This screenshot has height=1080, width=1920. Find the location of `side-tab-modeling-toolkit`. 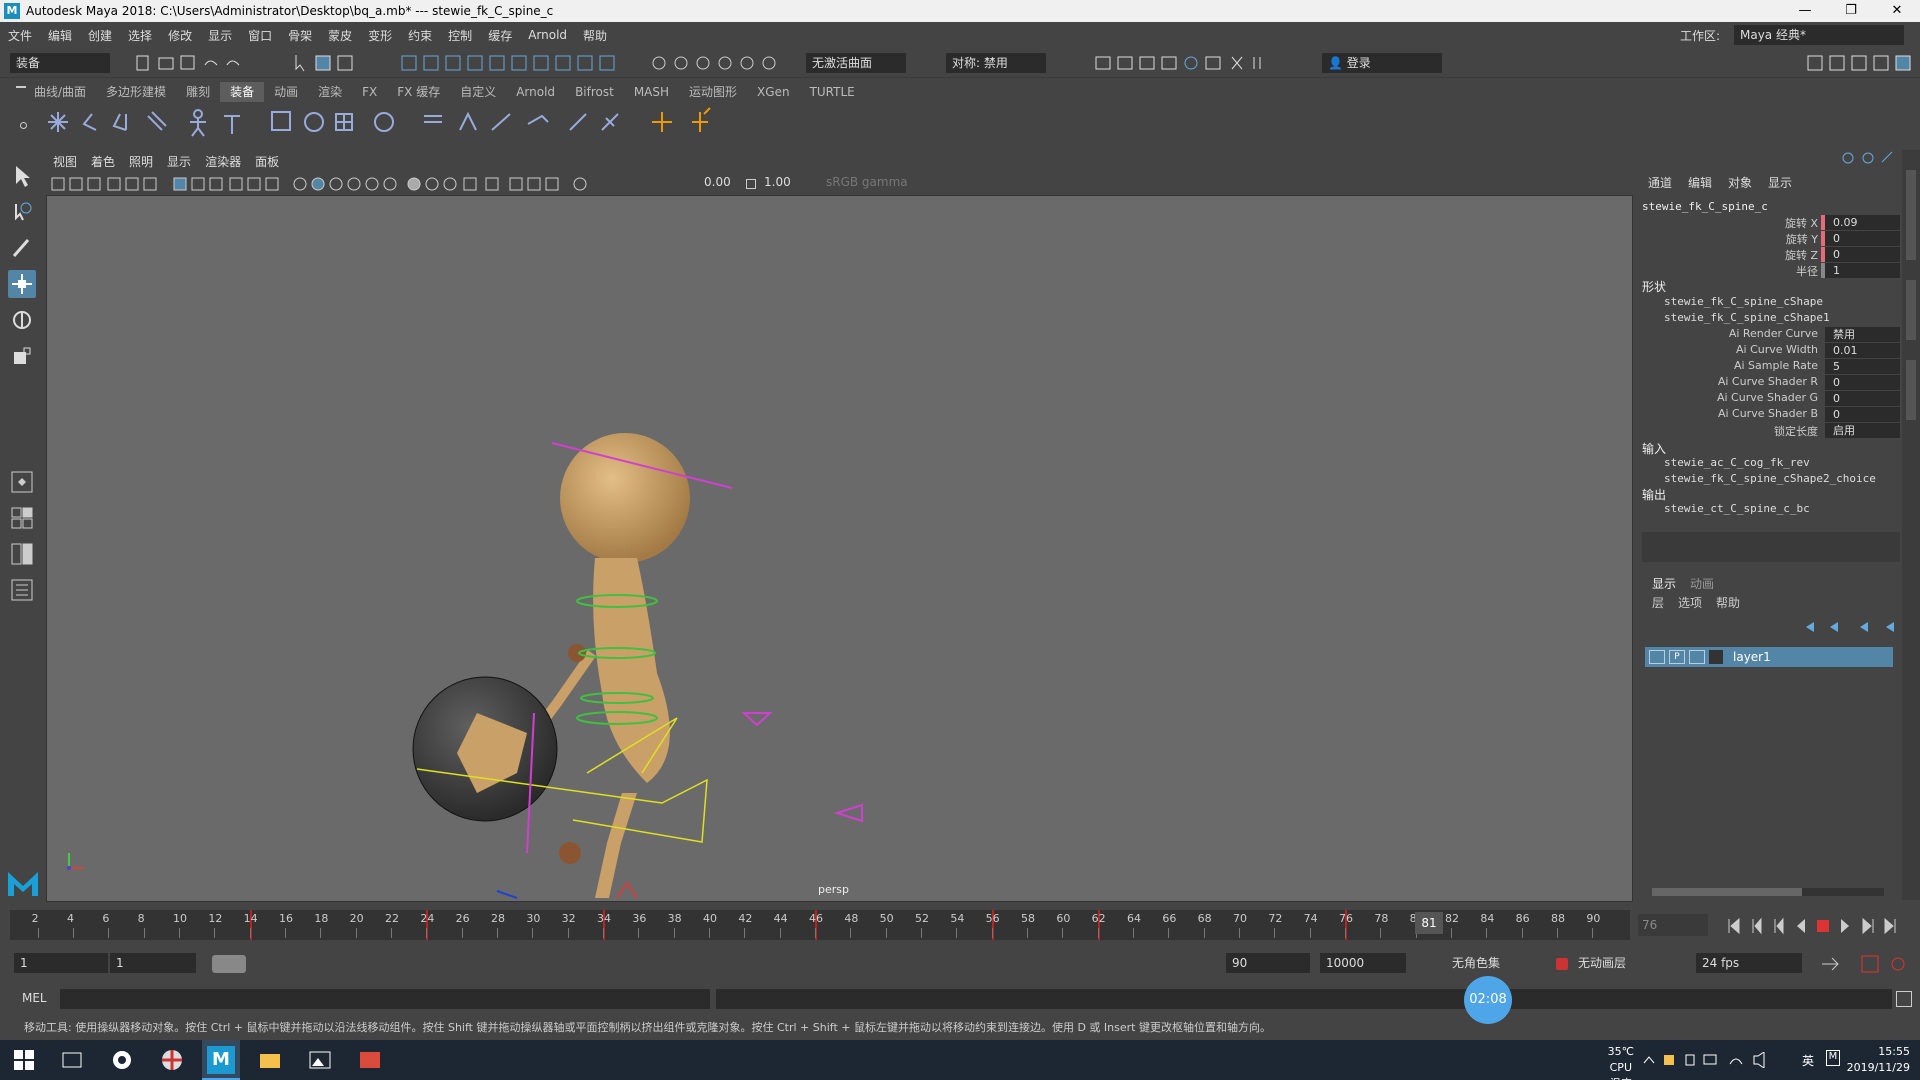

side-tab-modeling-toolkit is located at coordinates (1911, 310).